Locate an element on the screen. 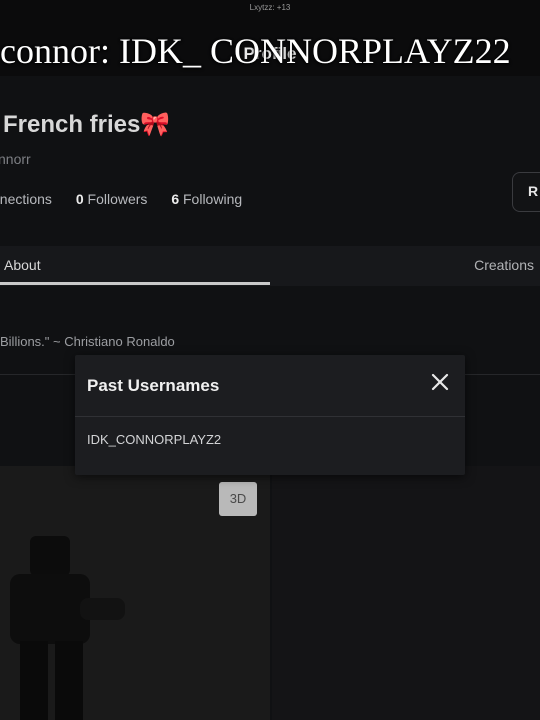 Image resolution: width=540 pixels, height=720 pixels. display-name: French fries🎀 is located at coordinates (86, 124).